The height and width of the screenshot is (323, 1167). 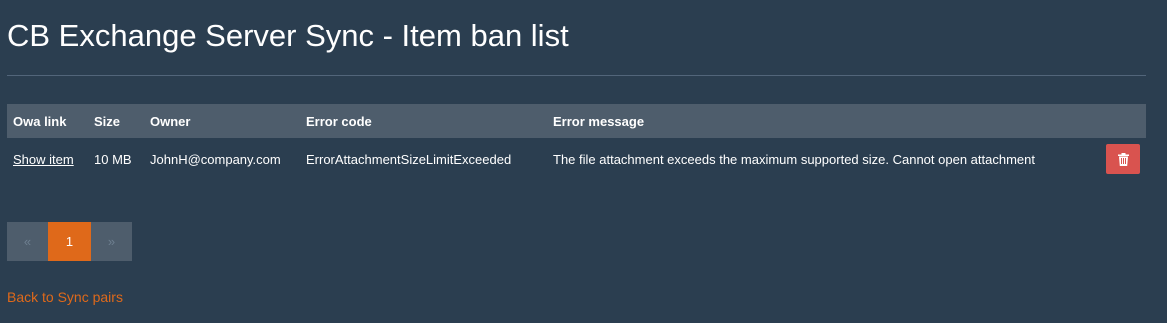 I want to click on title-divider, so click(x=576, y=75).